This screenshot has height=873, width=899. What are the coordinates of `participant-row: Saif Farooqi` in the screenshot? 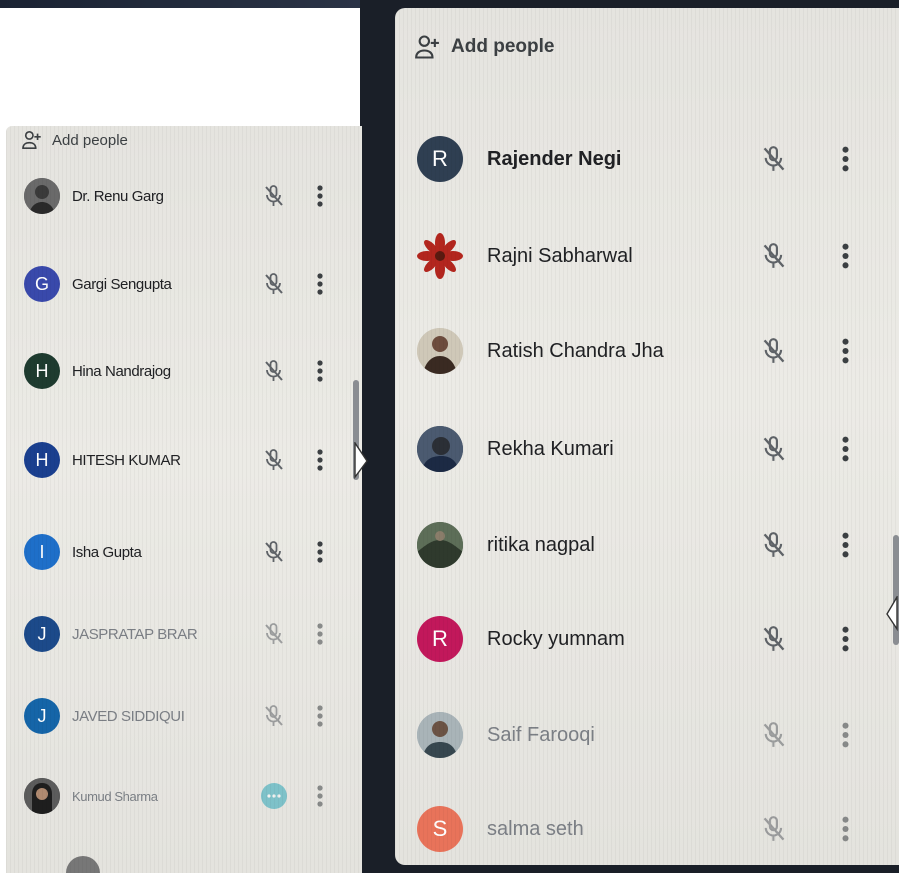 It's located at (647, 735).